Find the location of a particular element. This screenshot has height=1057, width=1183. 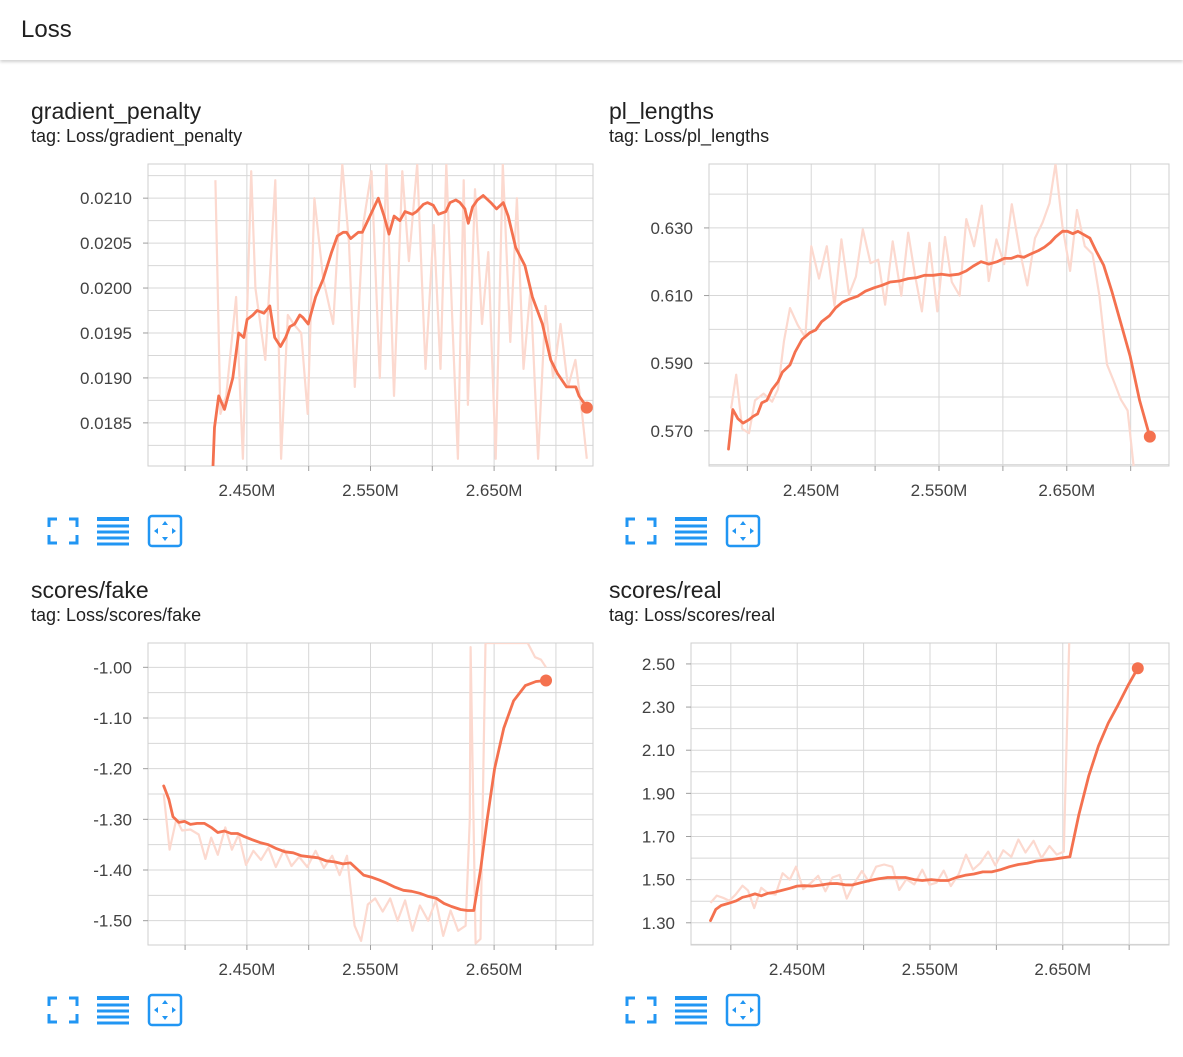

y-tick-label: 0.0210 is located at coordinates (106, 198).